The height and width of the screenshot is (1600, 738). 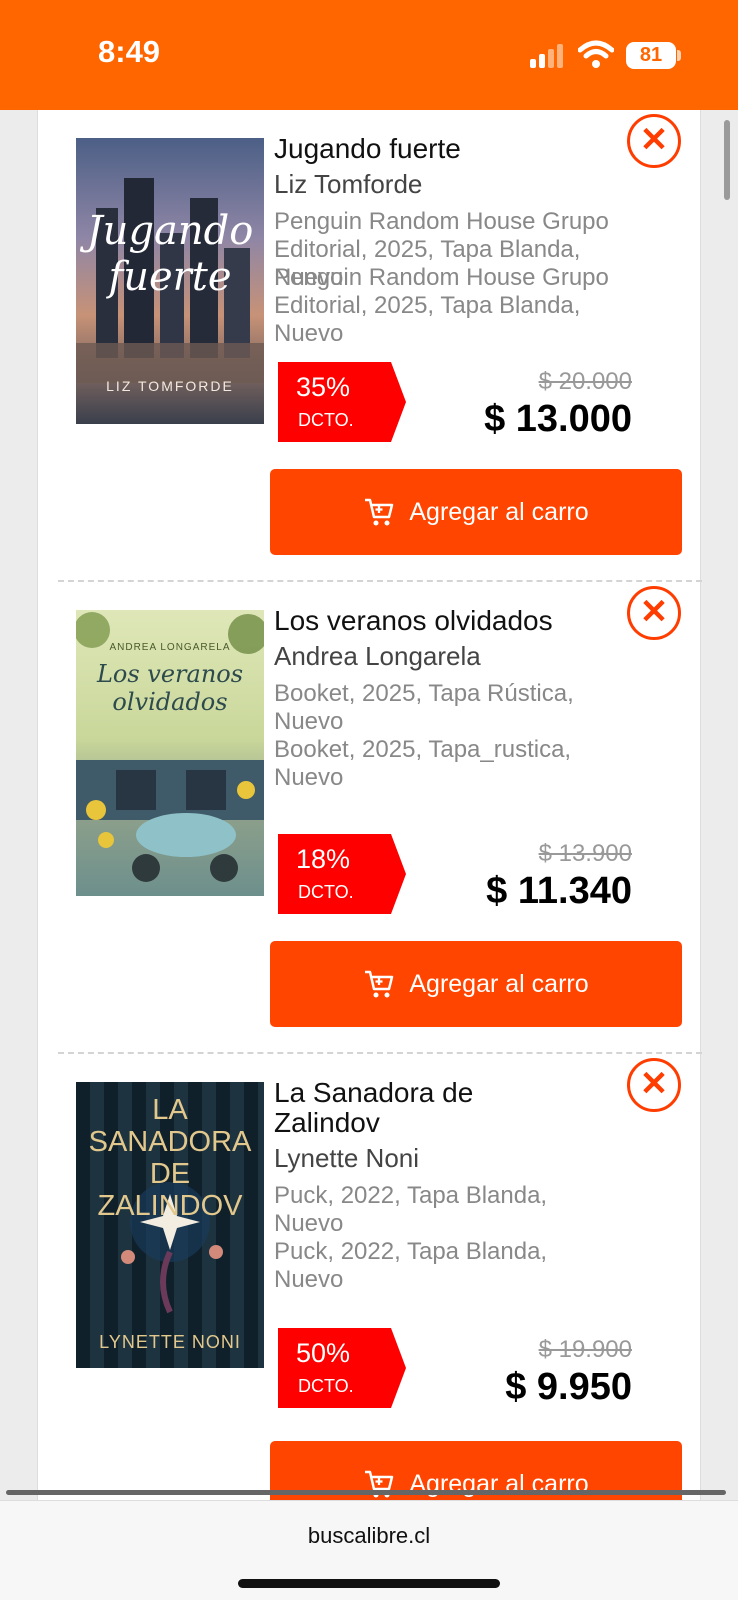 What do you see at coordinates (323, 387) in the screenshot?
I see `discount-percent: 35%` at bounding box center [323, 387].